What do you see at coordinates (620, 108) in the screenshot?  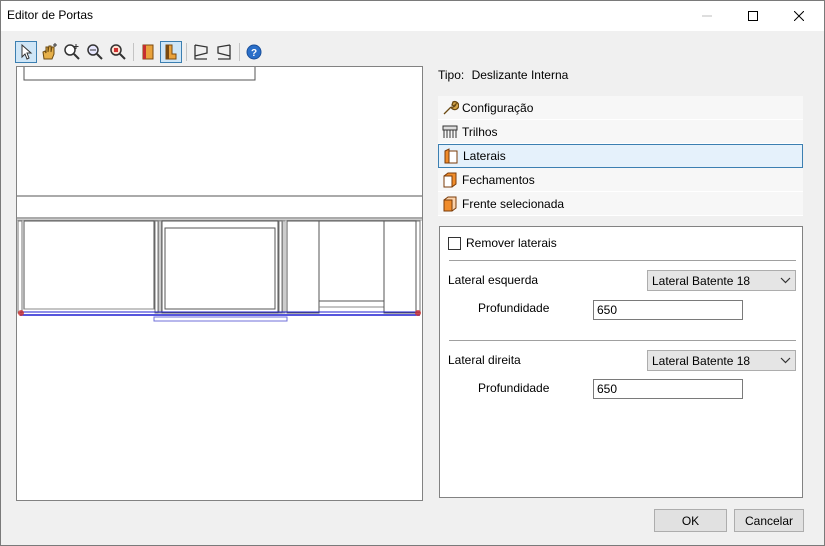 I see `section-configuracao: Configuração` at bounding box center [620, 108].